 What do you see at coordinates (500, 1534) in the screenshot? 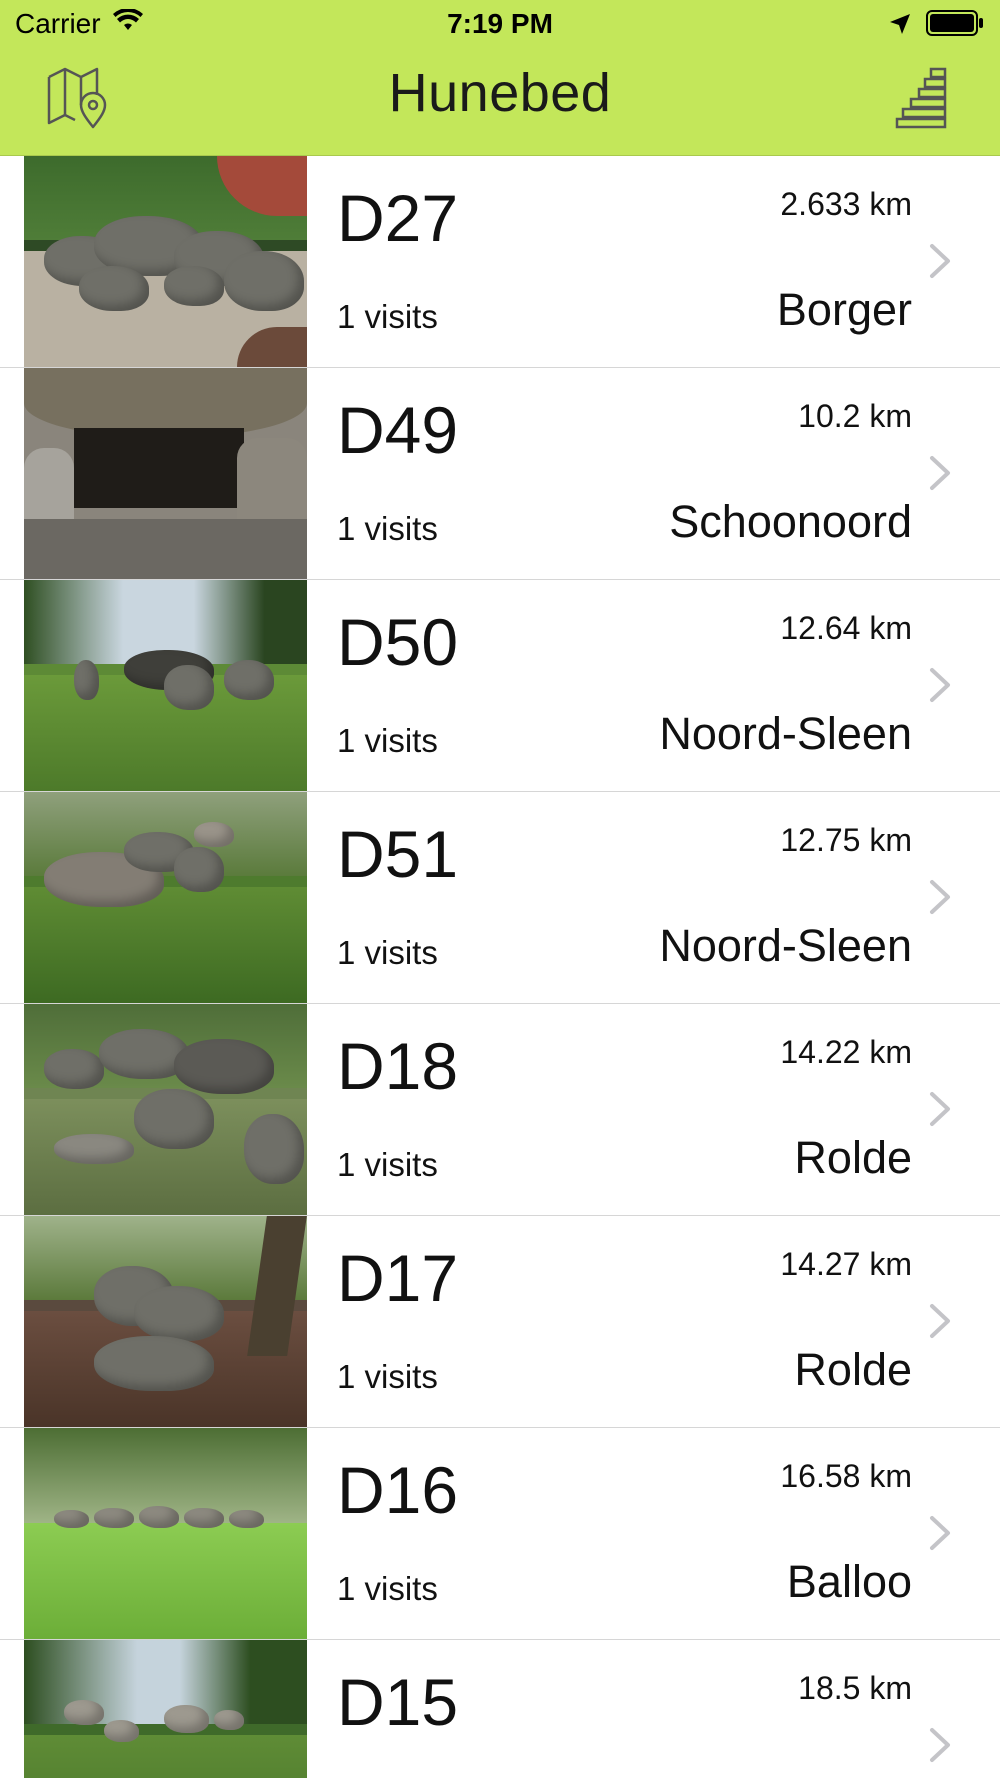
I see `list-item: D16 1 visits 16.58 km Balloo` at bounding box center [500, 1534].